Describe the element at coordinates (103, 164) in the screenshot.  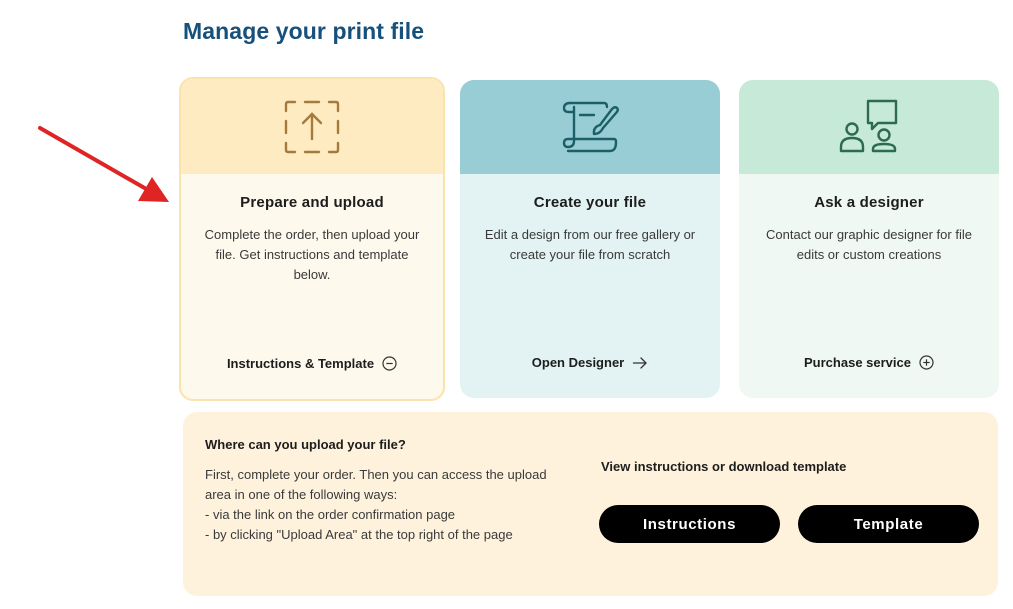
I see `red-arrow-icon` at that location.